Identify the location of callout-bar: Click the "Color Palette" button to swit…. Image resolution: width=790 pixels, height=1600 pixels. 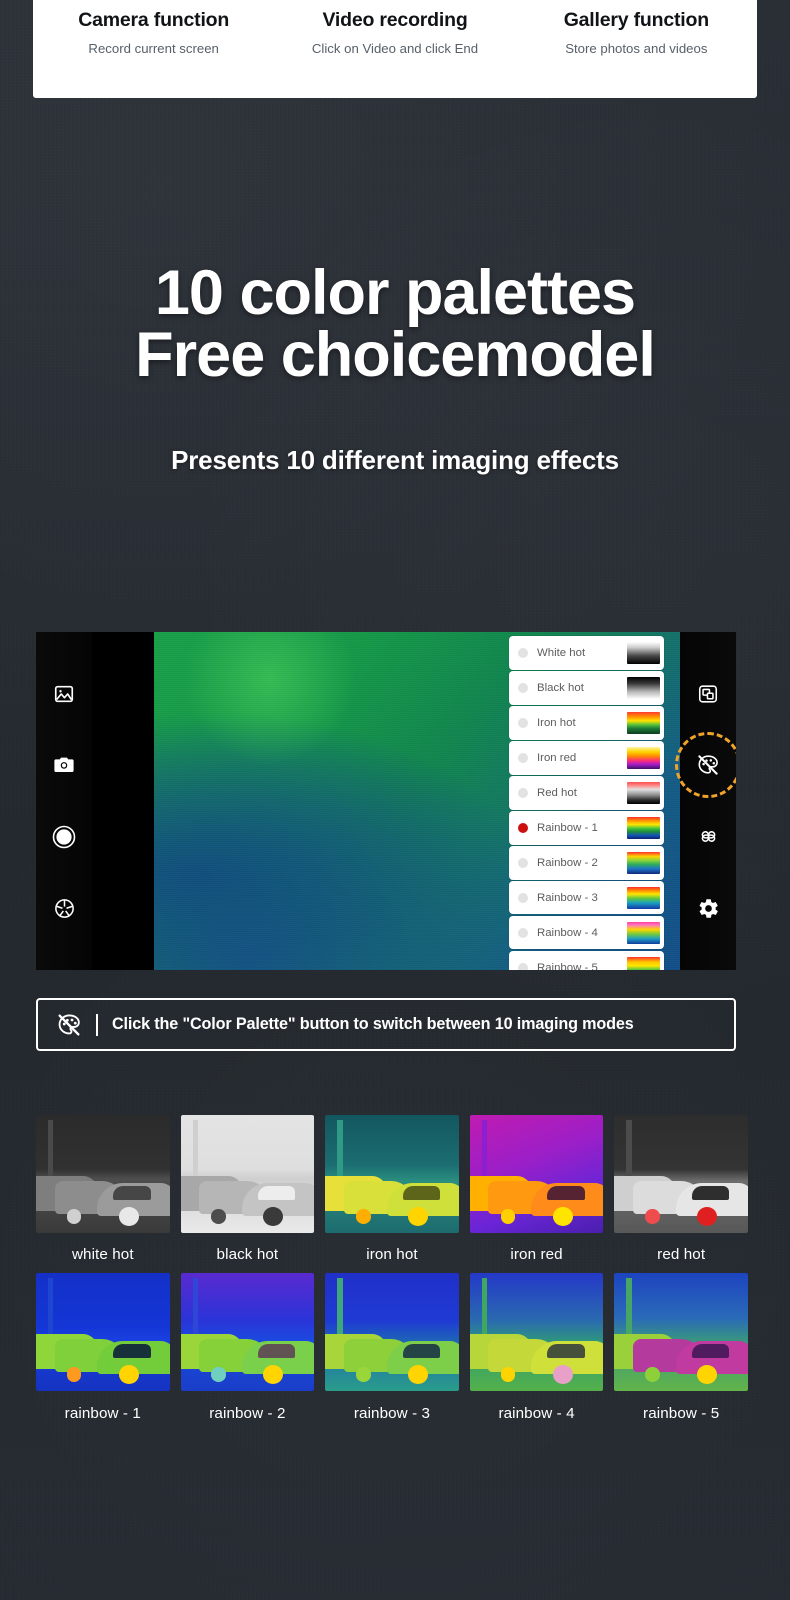
(386, 1024).